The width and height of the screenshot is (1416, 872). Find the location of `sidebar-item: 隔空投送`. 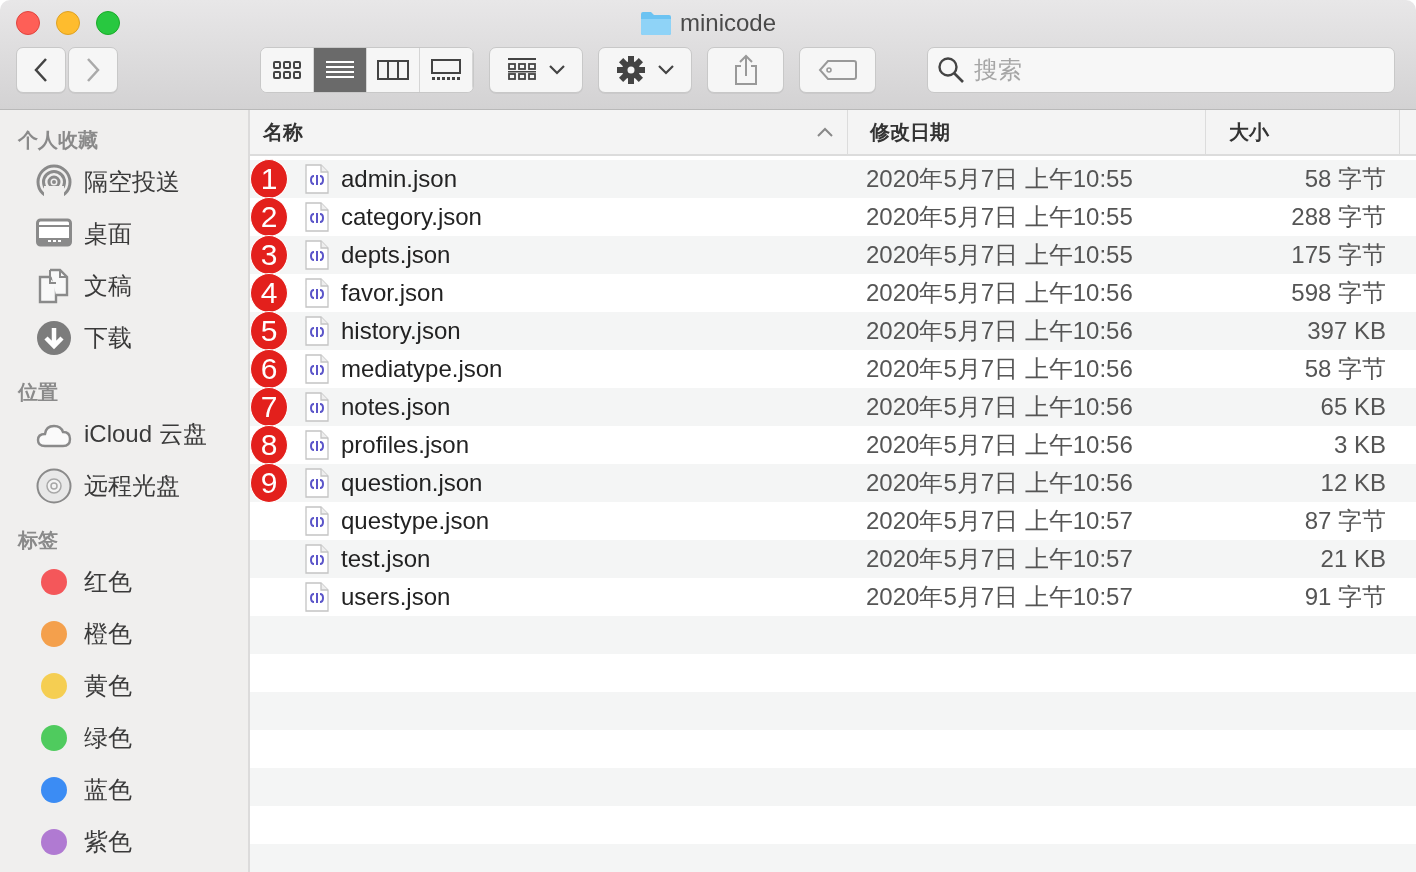

sidebar-item: 隔空投送 is located at coordinates (132, 182).